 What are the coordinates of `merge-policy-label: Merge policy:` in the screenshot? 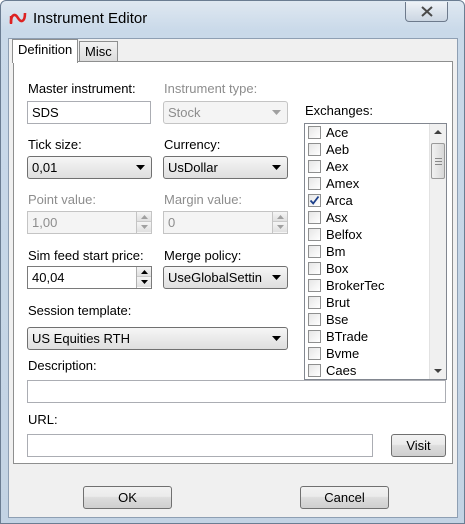 It's located at (203, 255).